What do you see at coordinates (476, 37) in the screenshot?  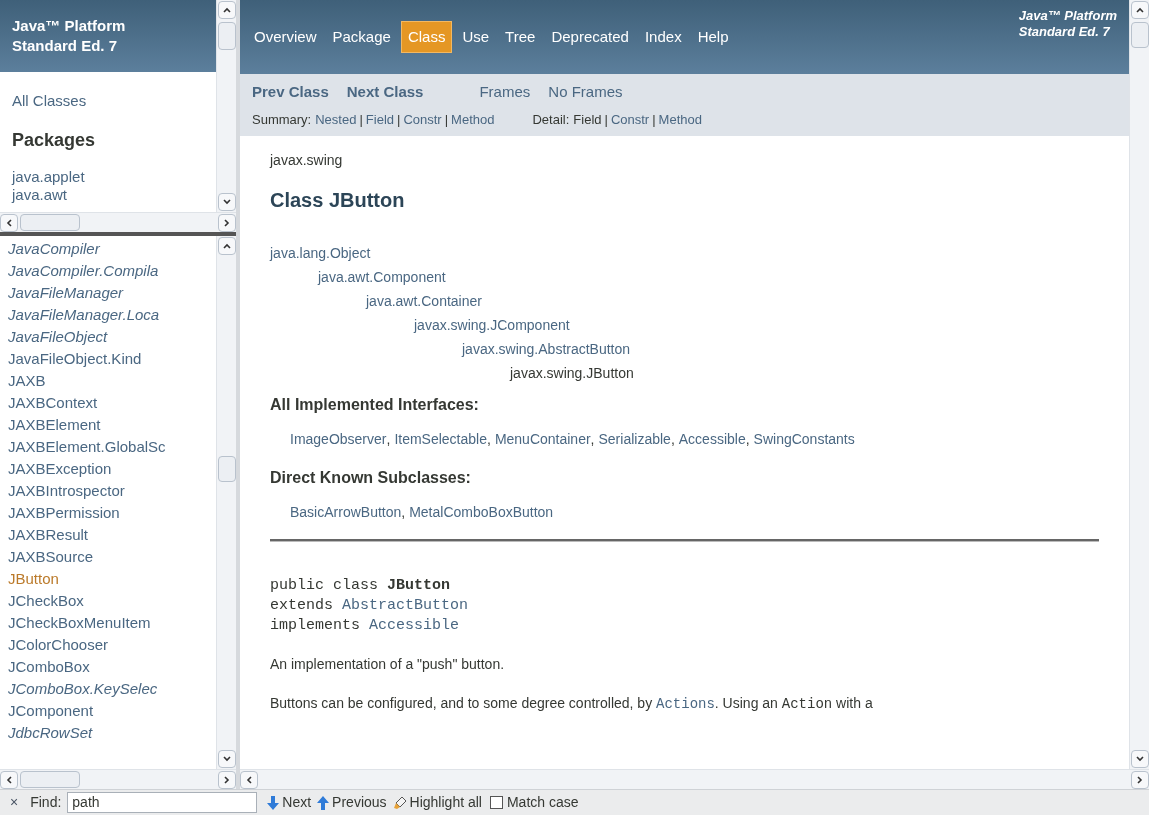 I see `nav-tab: Use` at bounding box center [476, 37].